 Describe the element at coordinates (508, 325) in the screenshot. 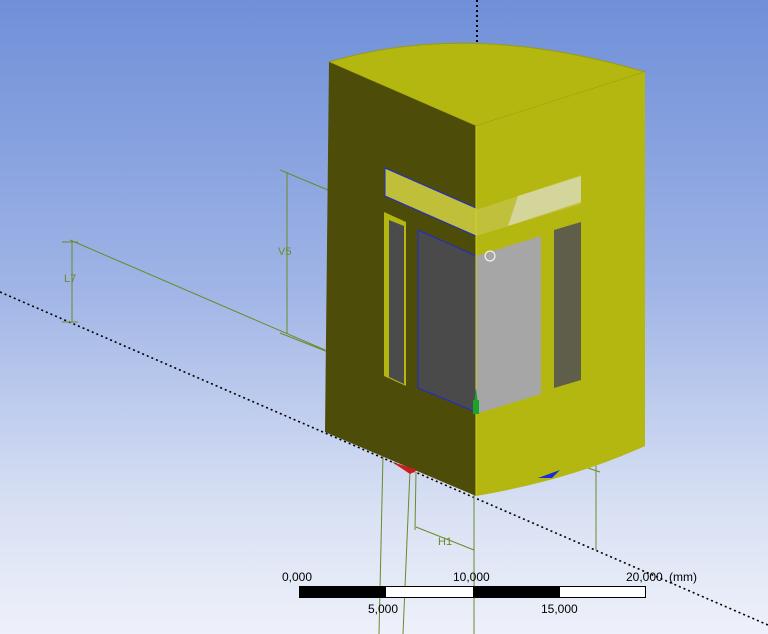

I see `right-window-glass` at that location.